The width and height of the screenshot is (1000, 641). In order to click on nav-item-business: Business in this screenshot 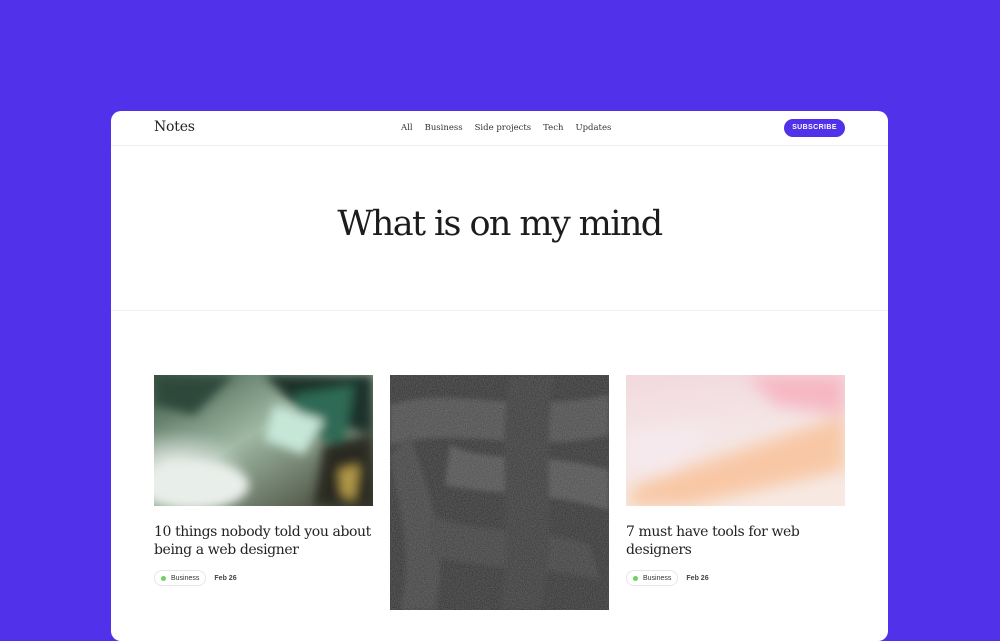, I will do `click(444, 128)`.